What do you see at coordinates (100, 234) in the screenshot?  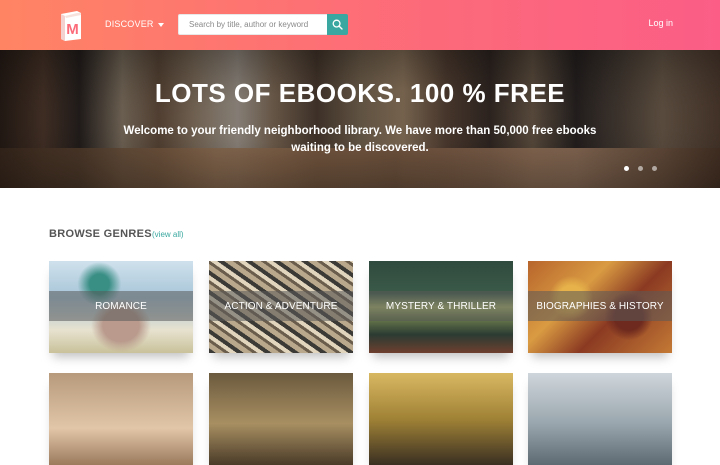 I see `browse-genres-heading: BROWSE GENRES` at bounding box center [100, 234].